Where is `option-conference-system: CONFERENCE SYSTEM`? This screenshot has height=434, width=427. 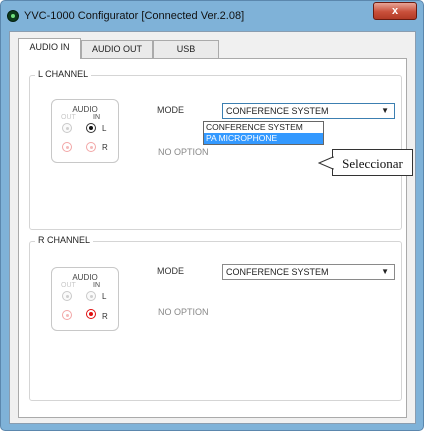 option-conference-system: CONFERENCE SYSTEM is located at coordinates (263, 127).